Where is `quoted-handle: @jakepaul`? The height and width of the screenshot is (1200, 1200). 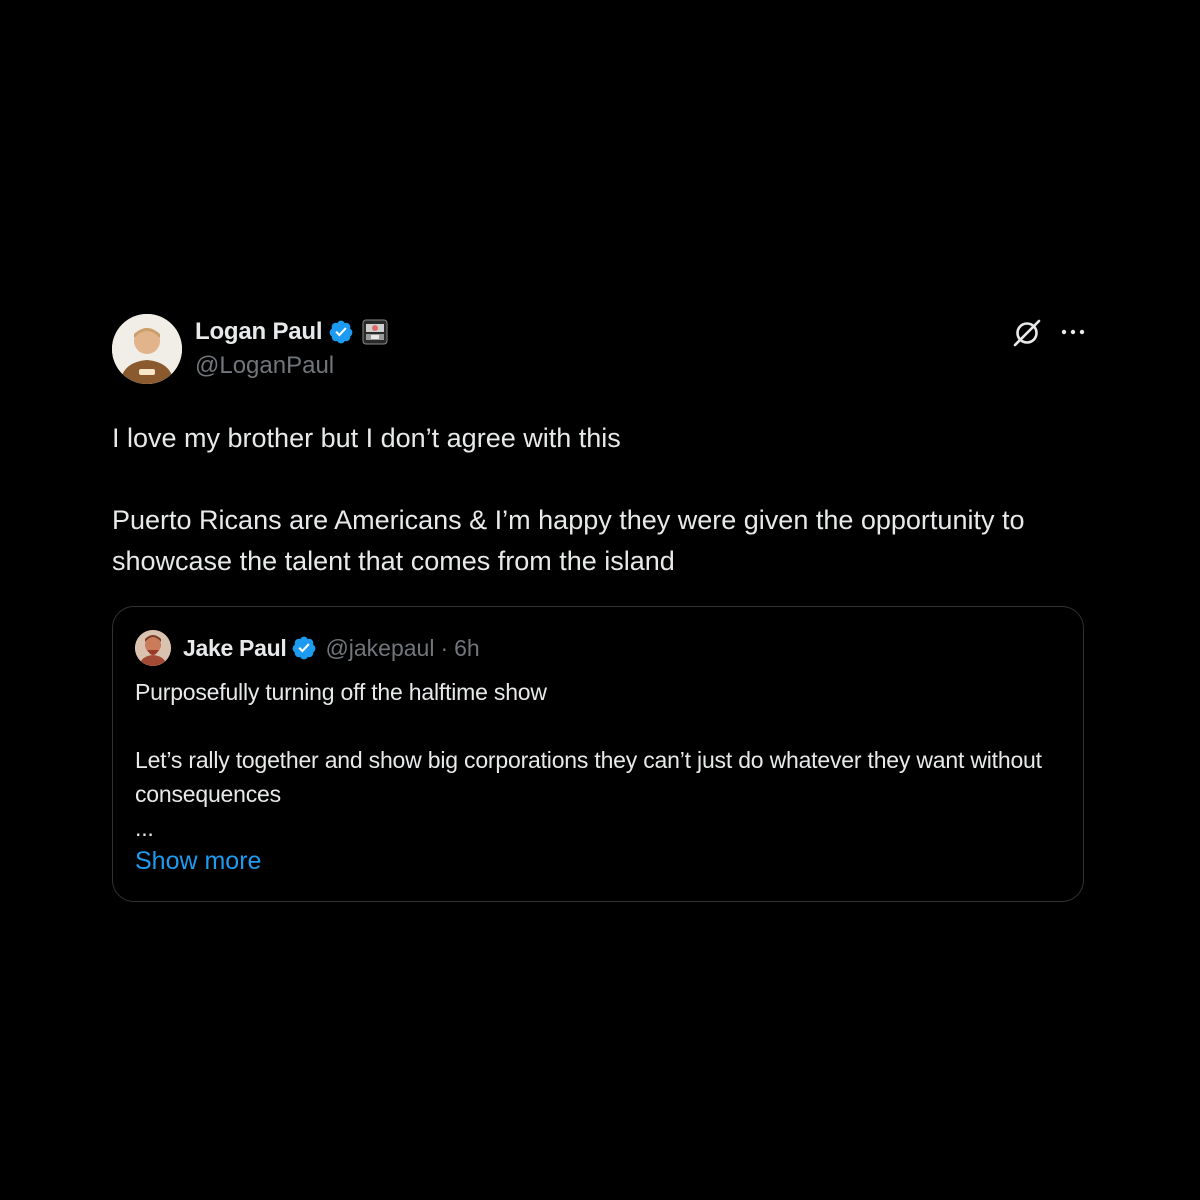 quoted-handle: @jakepaul is located at coordinates (379, 648).